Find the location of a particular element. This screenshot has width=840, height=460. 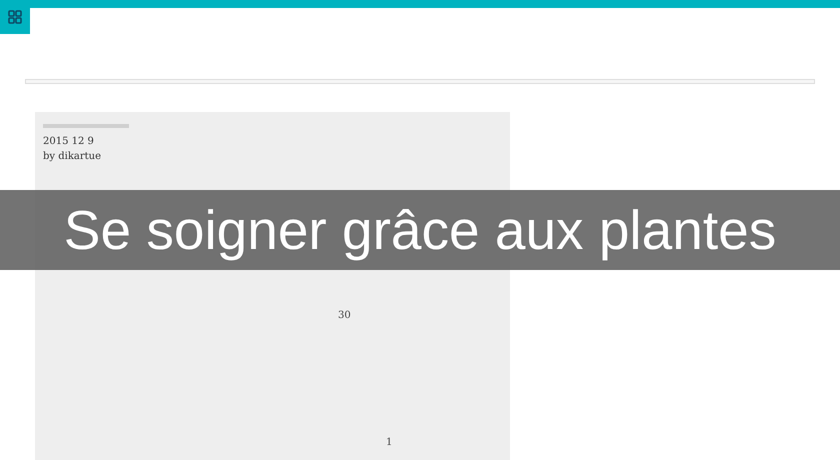

banner-title: Se soigner grâce aux plantes is located at coordinates (420, 230).